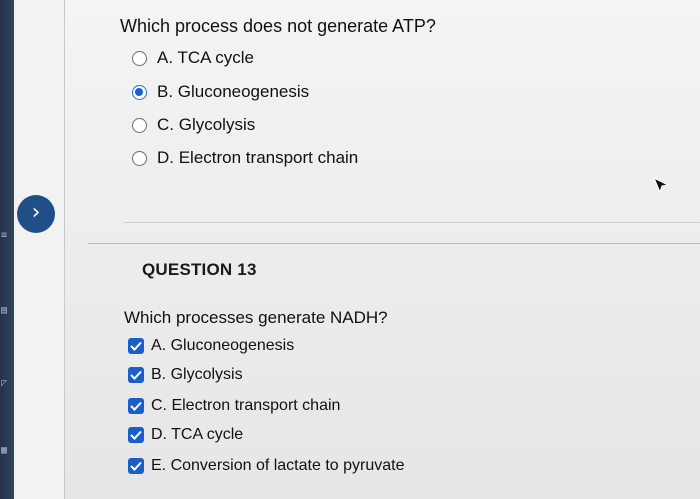 The width and height of the screenshot is (700, 499). What do you see at coordinates (256, 317) in the screenshot?
I see `question-text: Which processes generate NADH?` at bounding box center [256, 317].